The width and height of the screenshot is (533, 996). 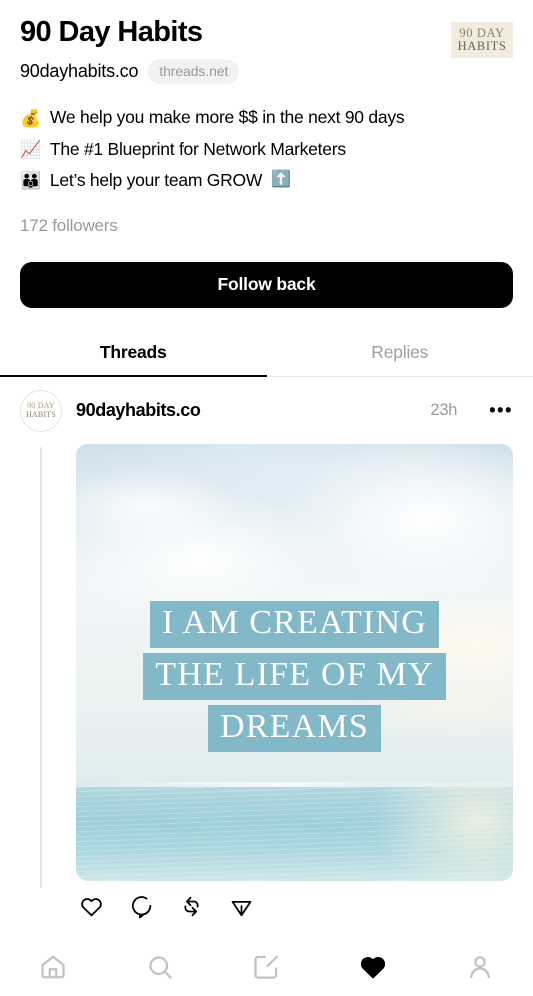 I want to click on reply-button, so click(x=141, y=907).